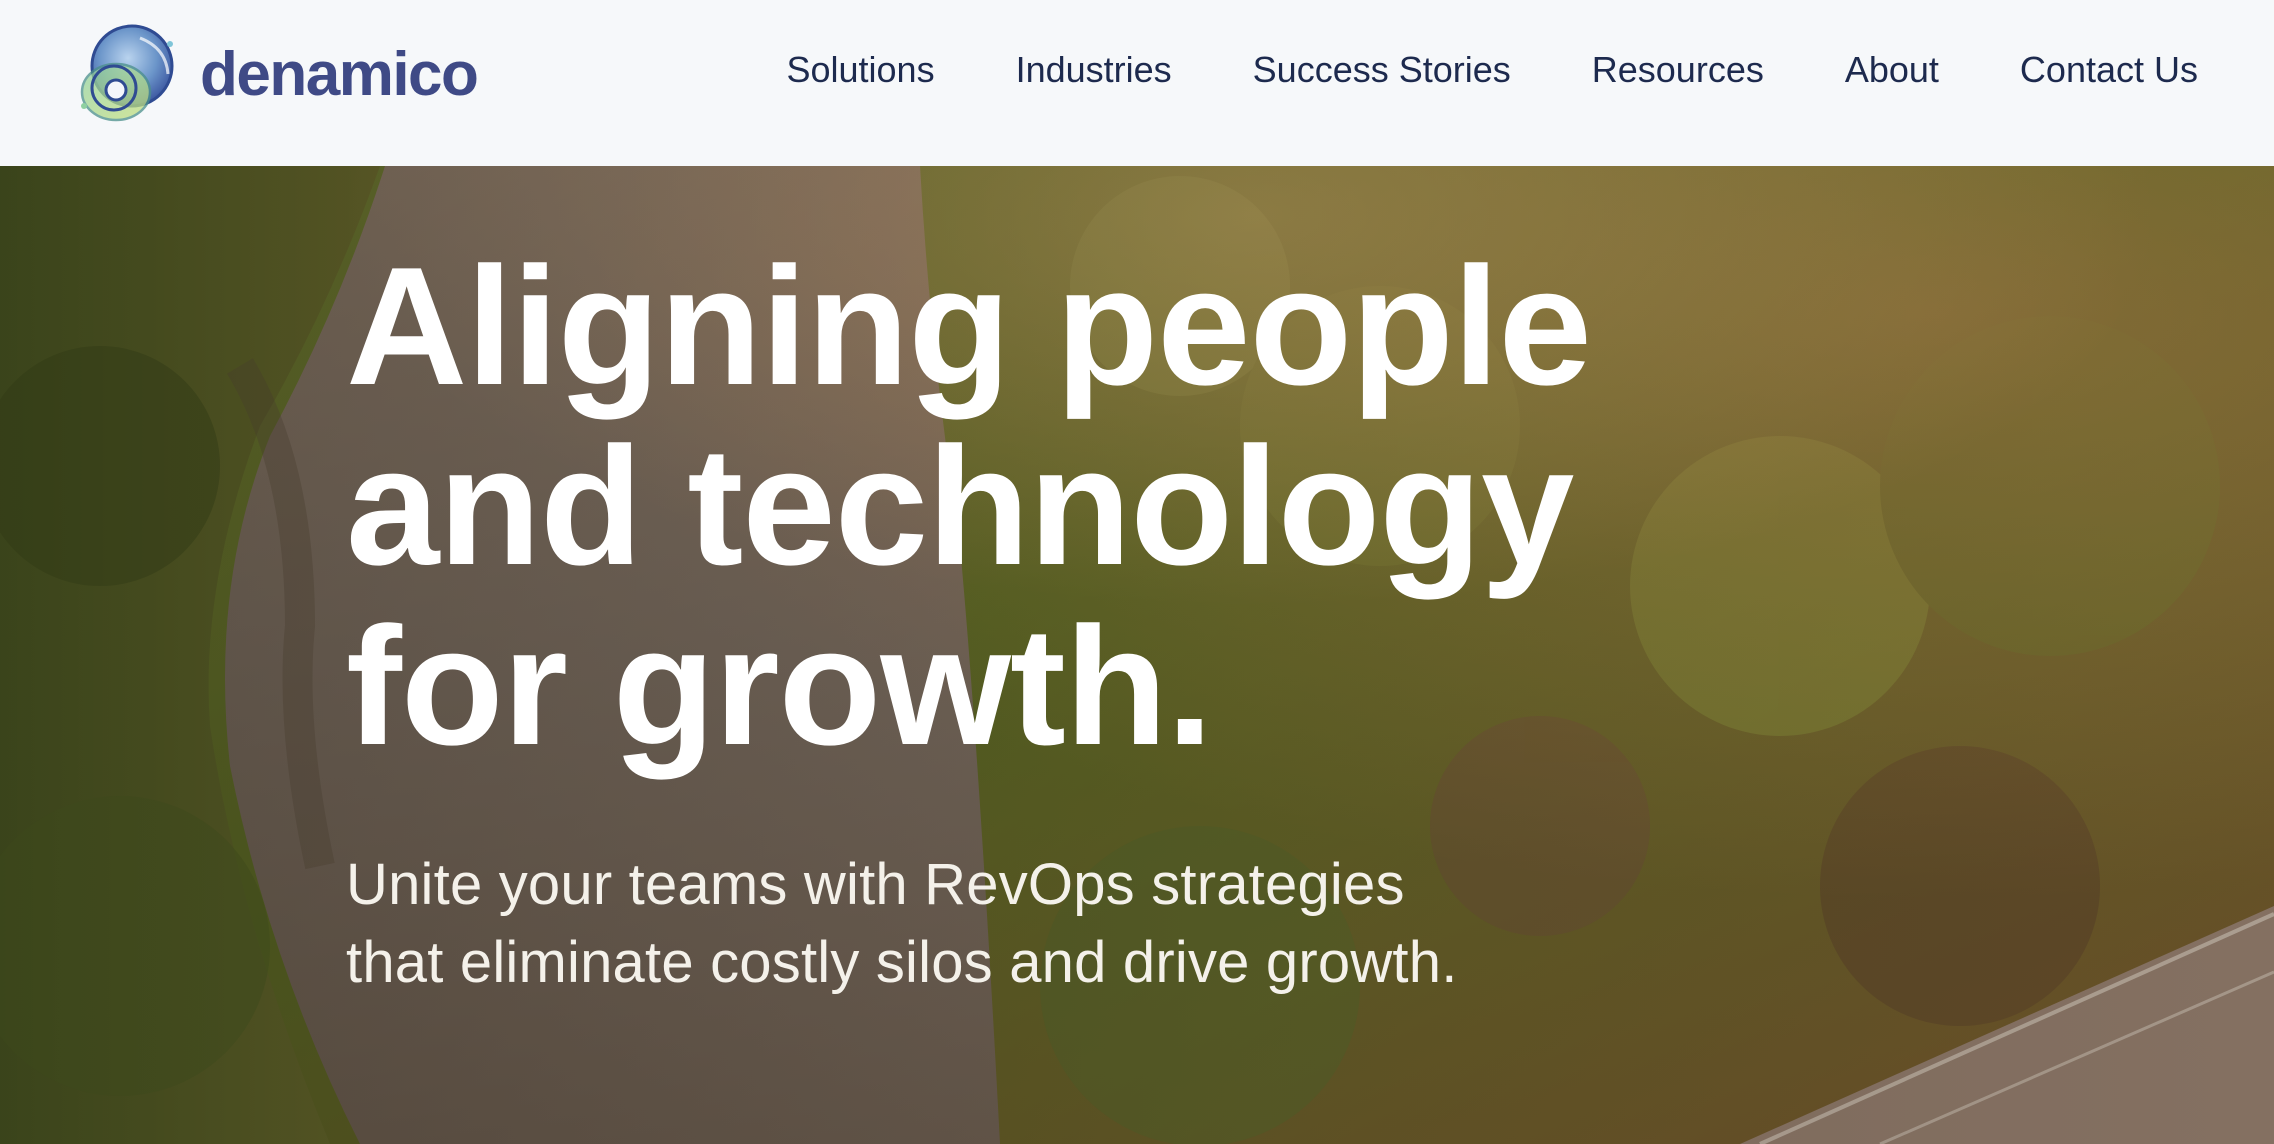 The image size is (2274, 1144). Describe the element at coordinates (960, 506) in the screenshot. I see `hero-title-line-2: and technology` at that location.